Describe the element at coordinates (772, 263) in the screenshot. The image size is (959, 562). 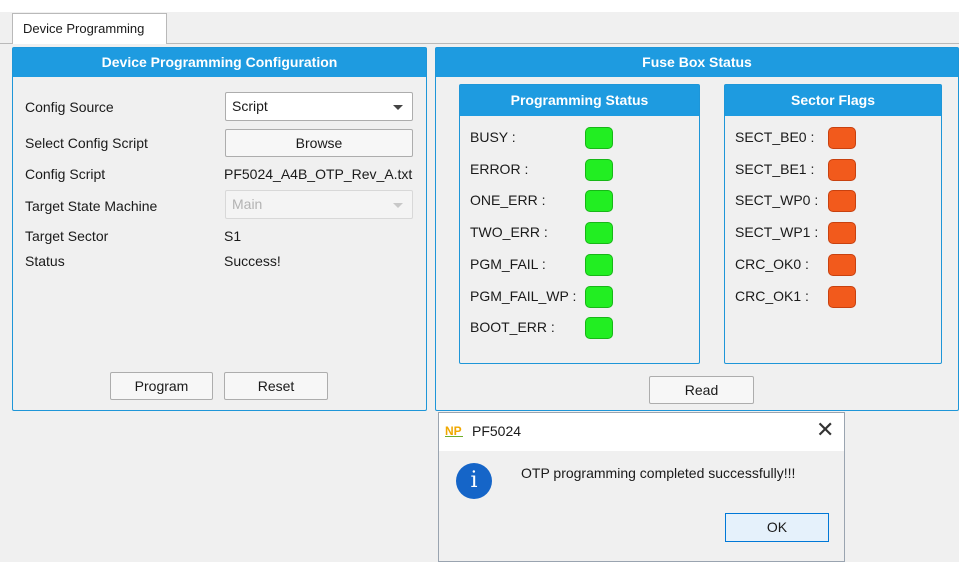
I see `sector-flag-label: CRC_OK0 :` at that location.